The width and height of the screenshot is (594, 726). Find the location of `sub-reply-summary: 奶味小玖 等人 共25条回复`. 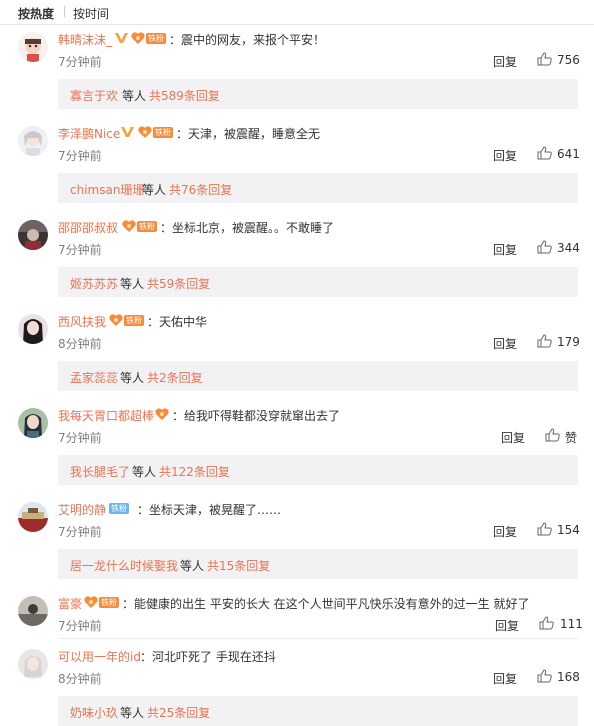

sub-reply-summary: 奶味小玖 等人 共25条回复 is located at coordinates (318, 711).